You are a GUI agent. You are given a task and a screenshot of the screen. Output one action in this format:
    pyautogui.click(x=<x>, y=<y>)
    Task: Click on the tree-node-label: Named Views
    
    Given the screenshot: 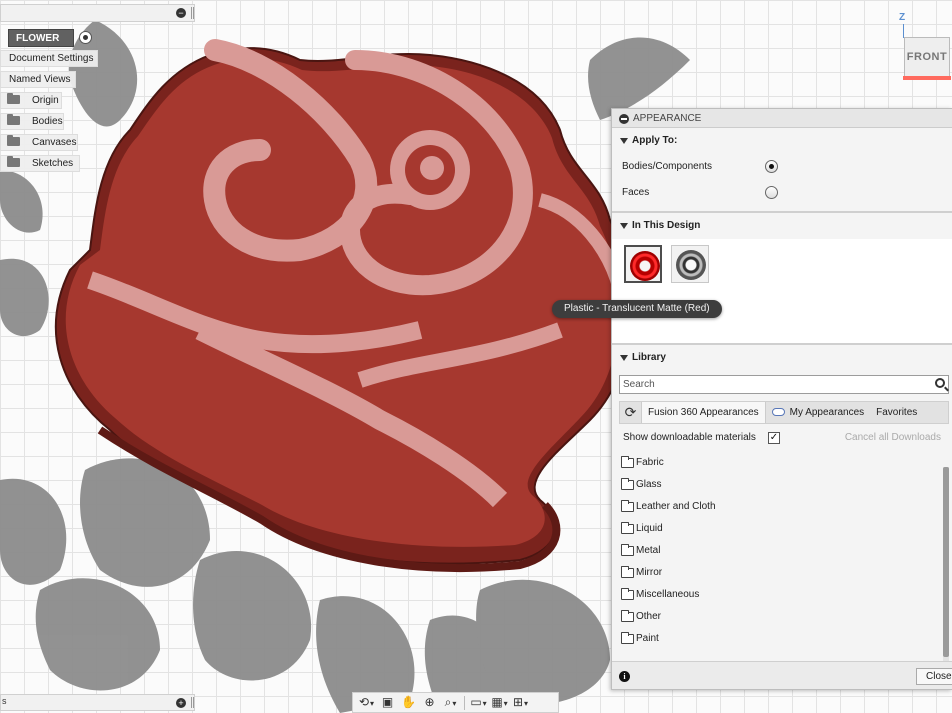 What is the action you would take?
    pyautogui.click(x=40, y=79)
    